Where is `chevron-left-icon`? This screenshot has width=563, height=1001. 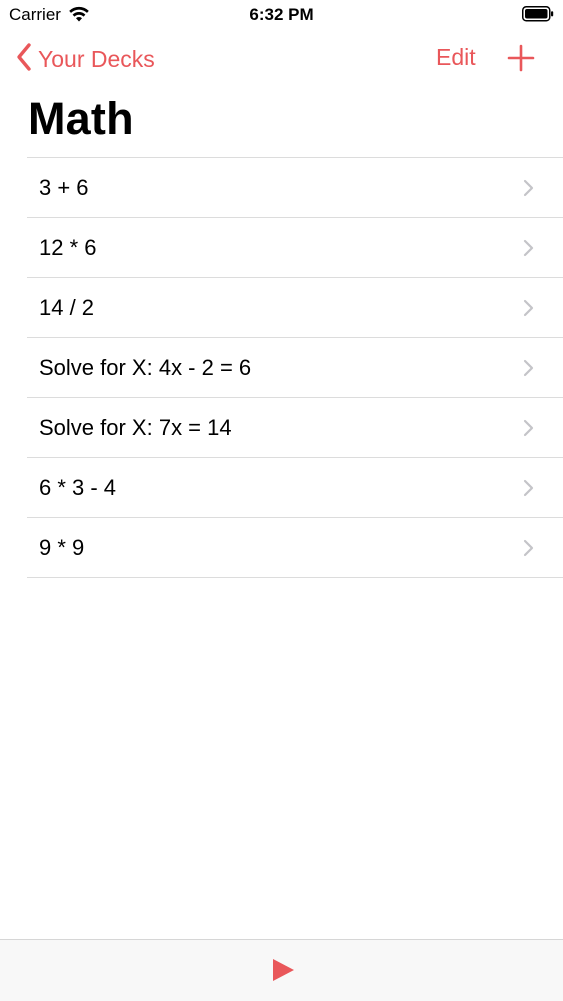
chevron-left-icon is located at coordinates (24, 59).